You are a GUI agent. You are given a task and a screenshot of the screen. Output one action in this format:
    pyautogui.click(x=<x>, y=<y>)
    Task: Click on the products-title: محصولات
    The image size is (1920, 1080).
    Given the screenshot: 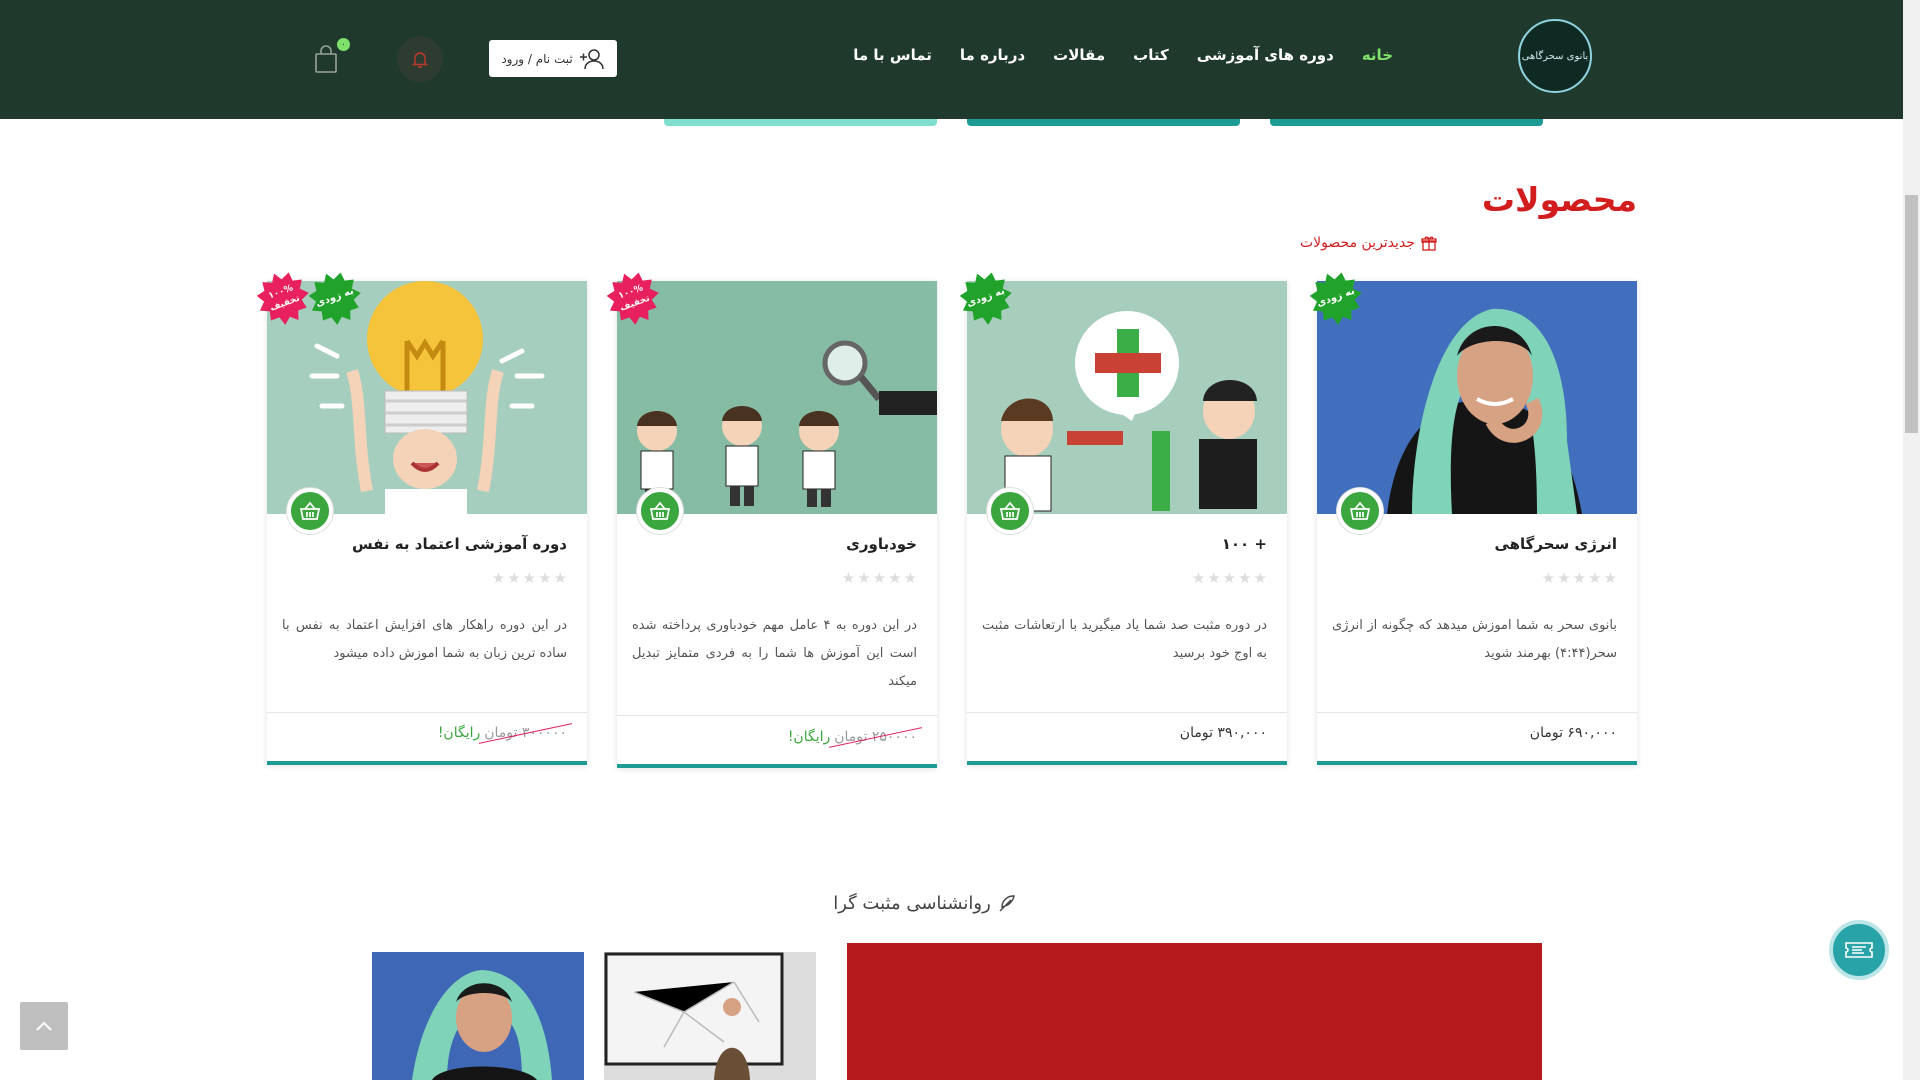 What is the action you would take?
    pyautogui.click(x=1559, y=199)
    